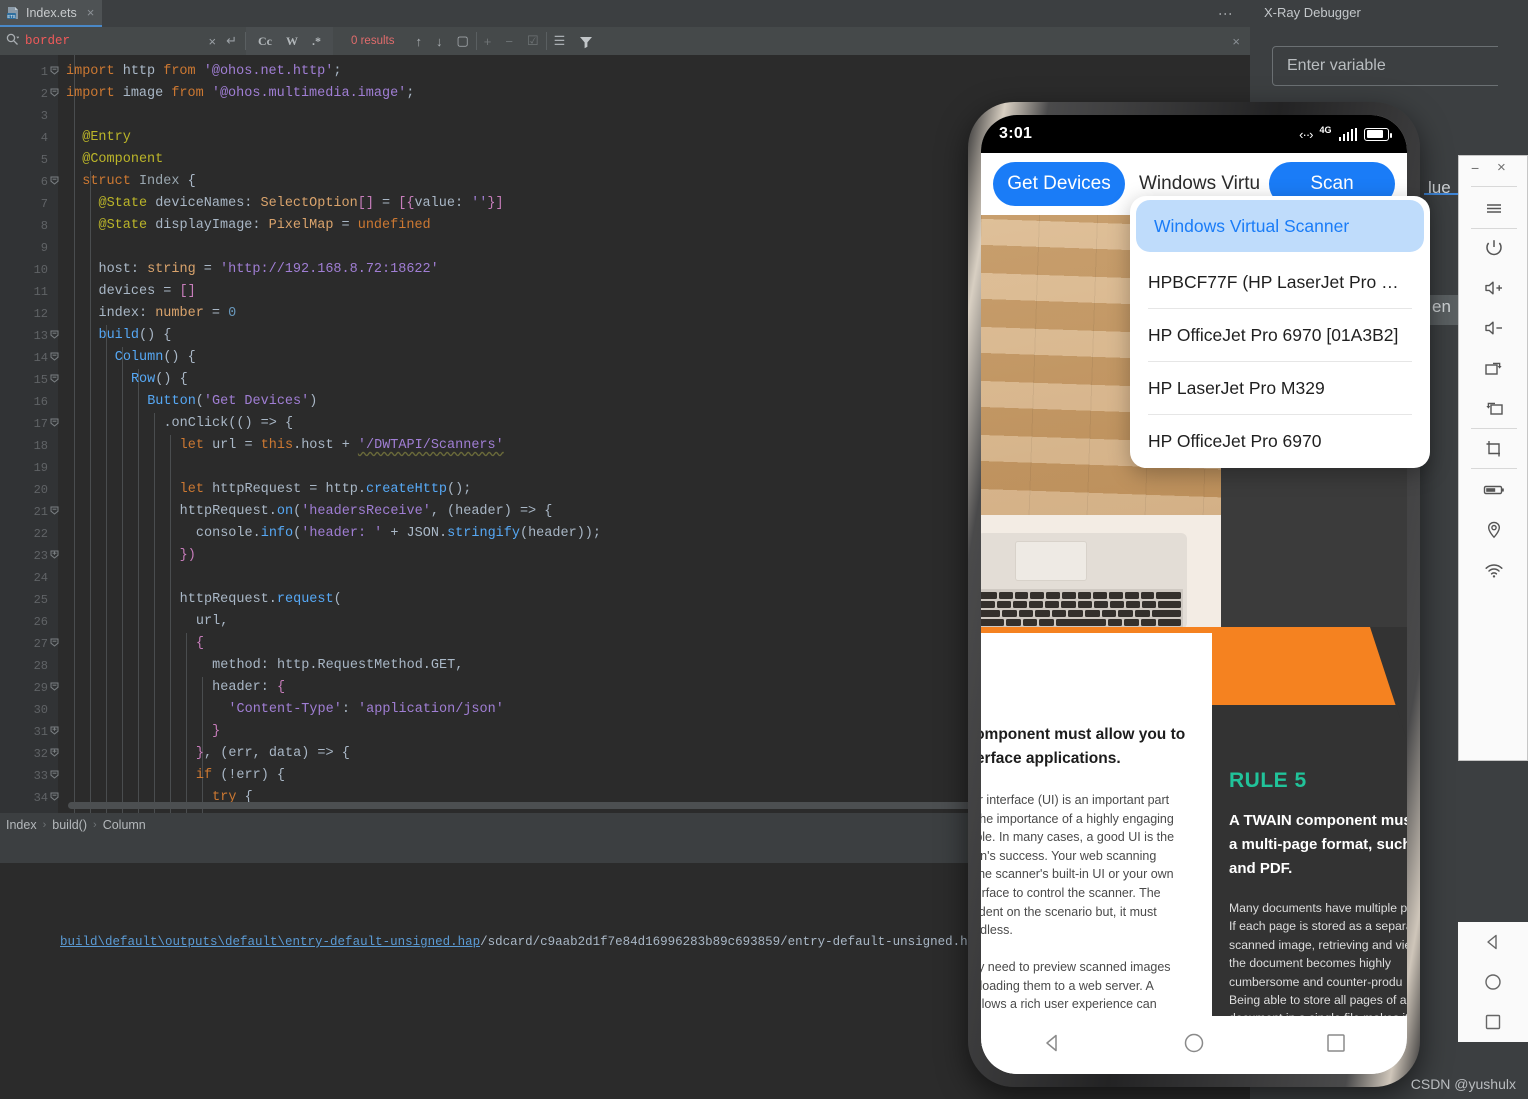 This screenshot has width=1528, height=1099. I want to click on filter-lines-icon: ☰, so click(560, 41).